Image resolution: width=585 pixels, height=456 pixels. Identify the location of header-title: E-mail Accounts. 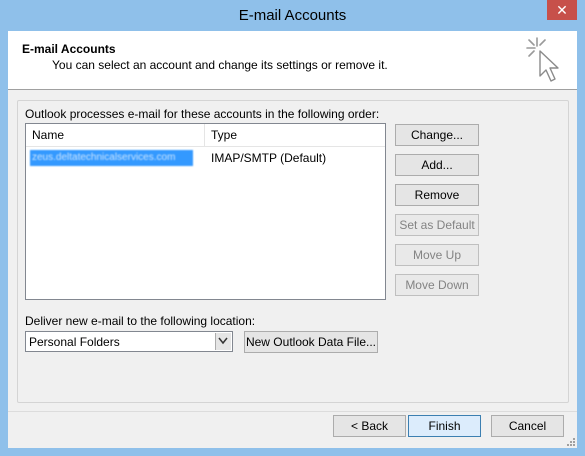
(69, 49).